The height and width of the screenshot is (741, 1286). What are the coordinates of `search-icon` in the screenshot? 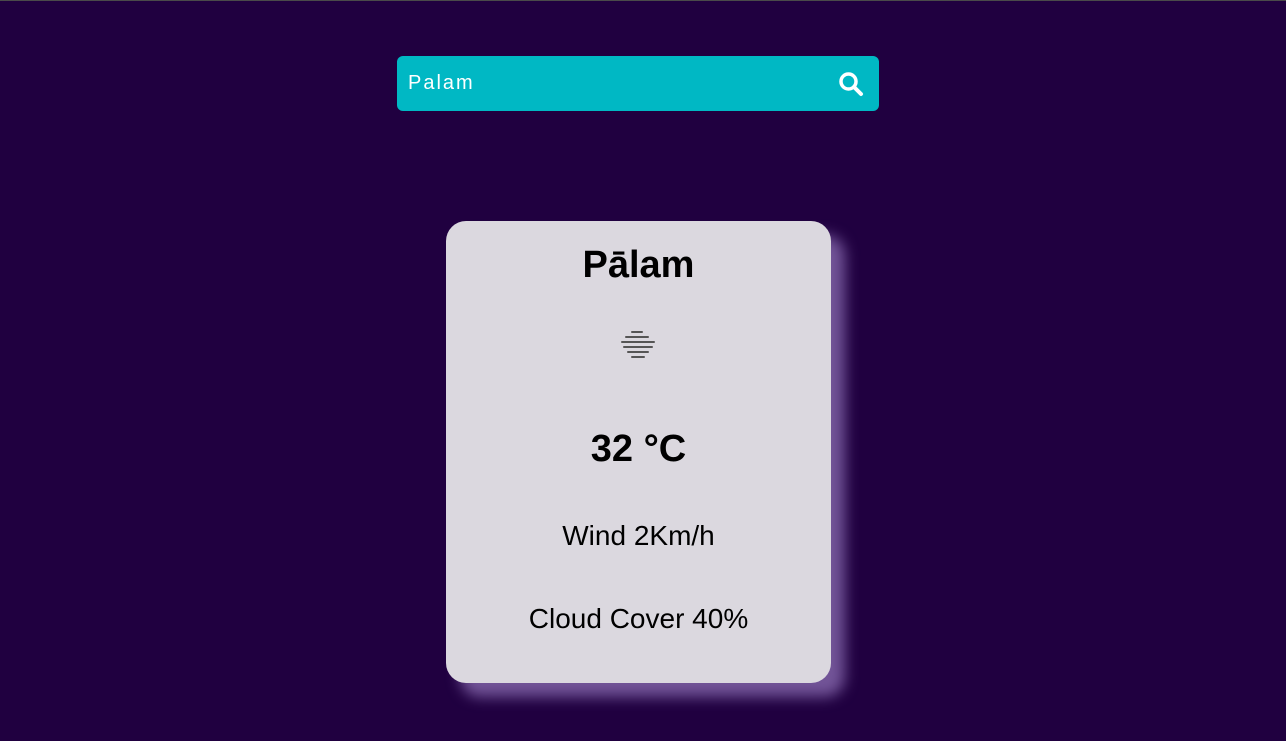 It's located at (851, 84).